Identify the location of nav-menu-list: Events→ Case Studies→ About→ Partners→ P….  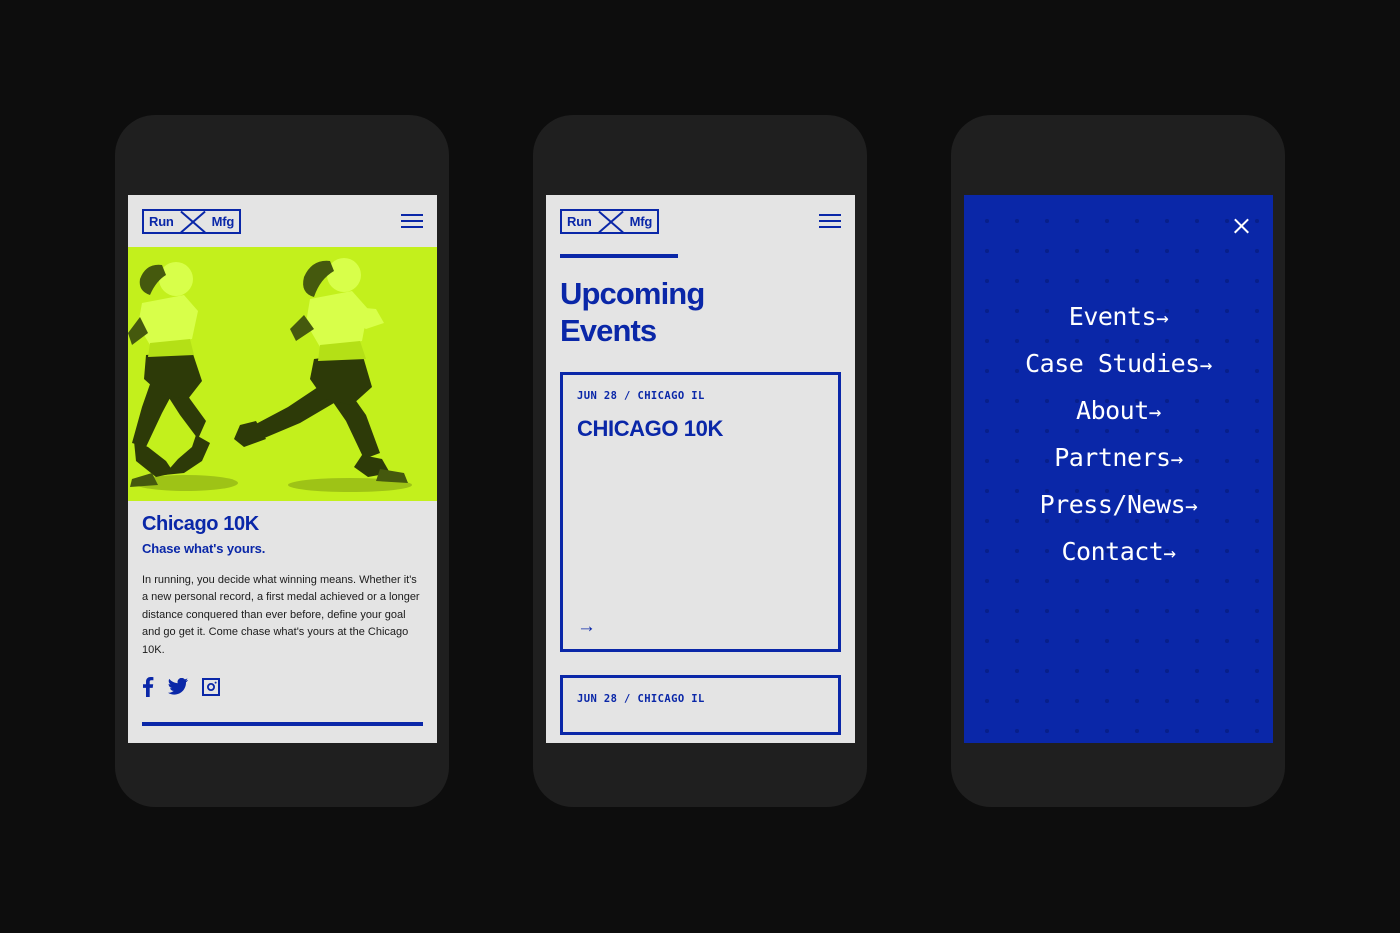
(1118, 488).